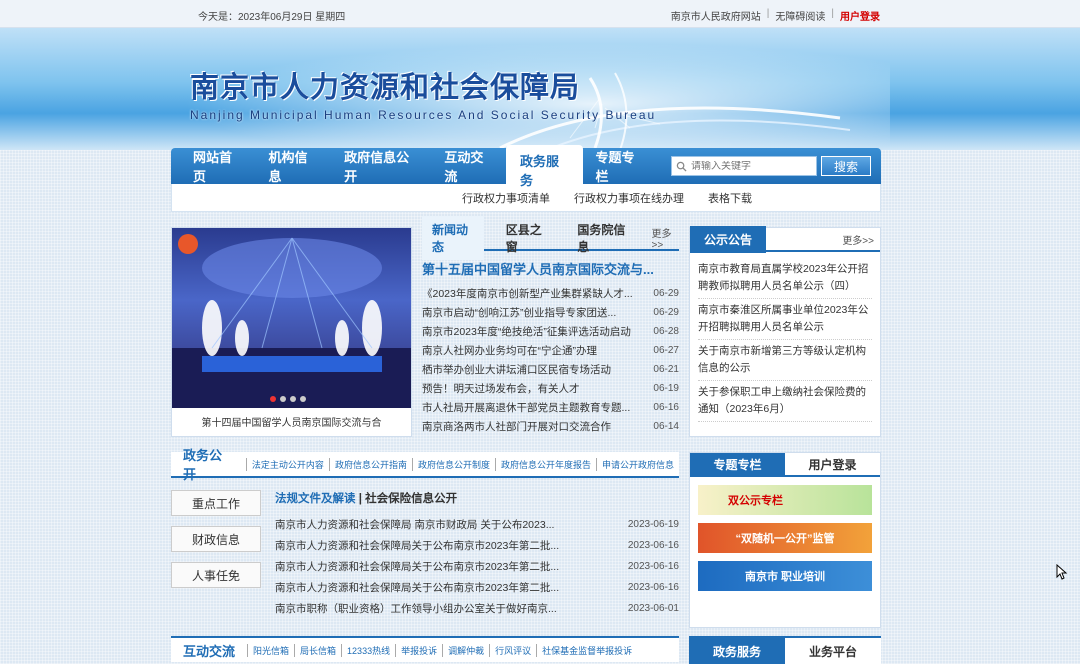 Image resolution: width=1080 pixels, height=664 pixels. I want to click on list-item: 《2023年度南京市创新型产业集群紧缺人才... 06-29, so click(550, 293).